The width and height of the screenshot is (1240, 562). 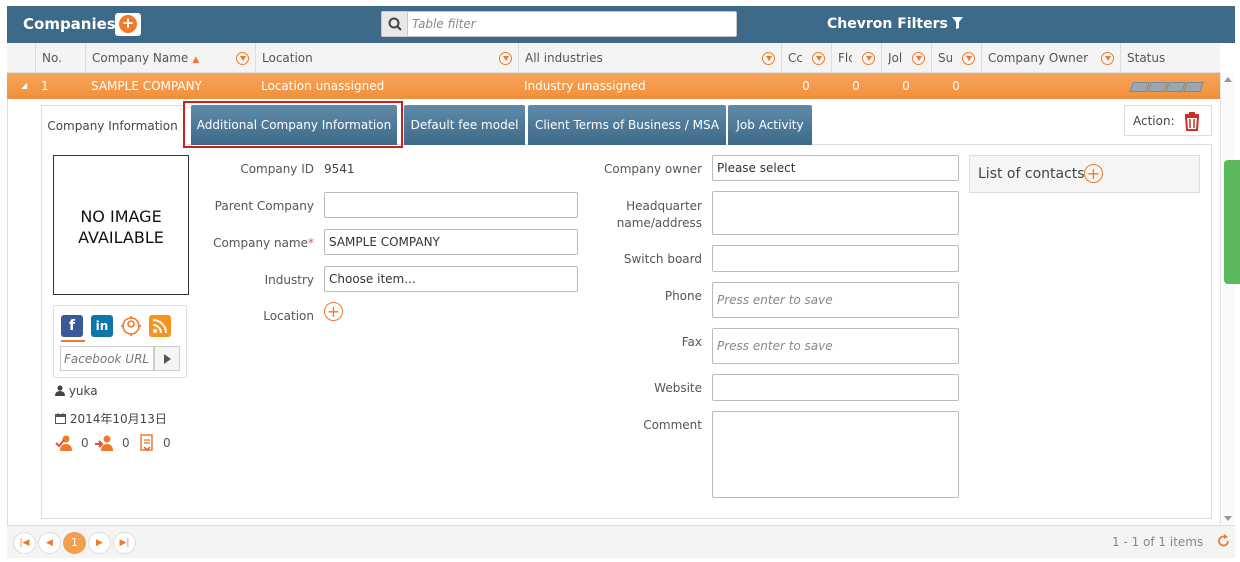 I want to click on chevron-filters-button: Chevron Filters, so click(x=895, y=24).